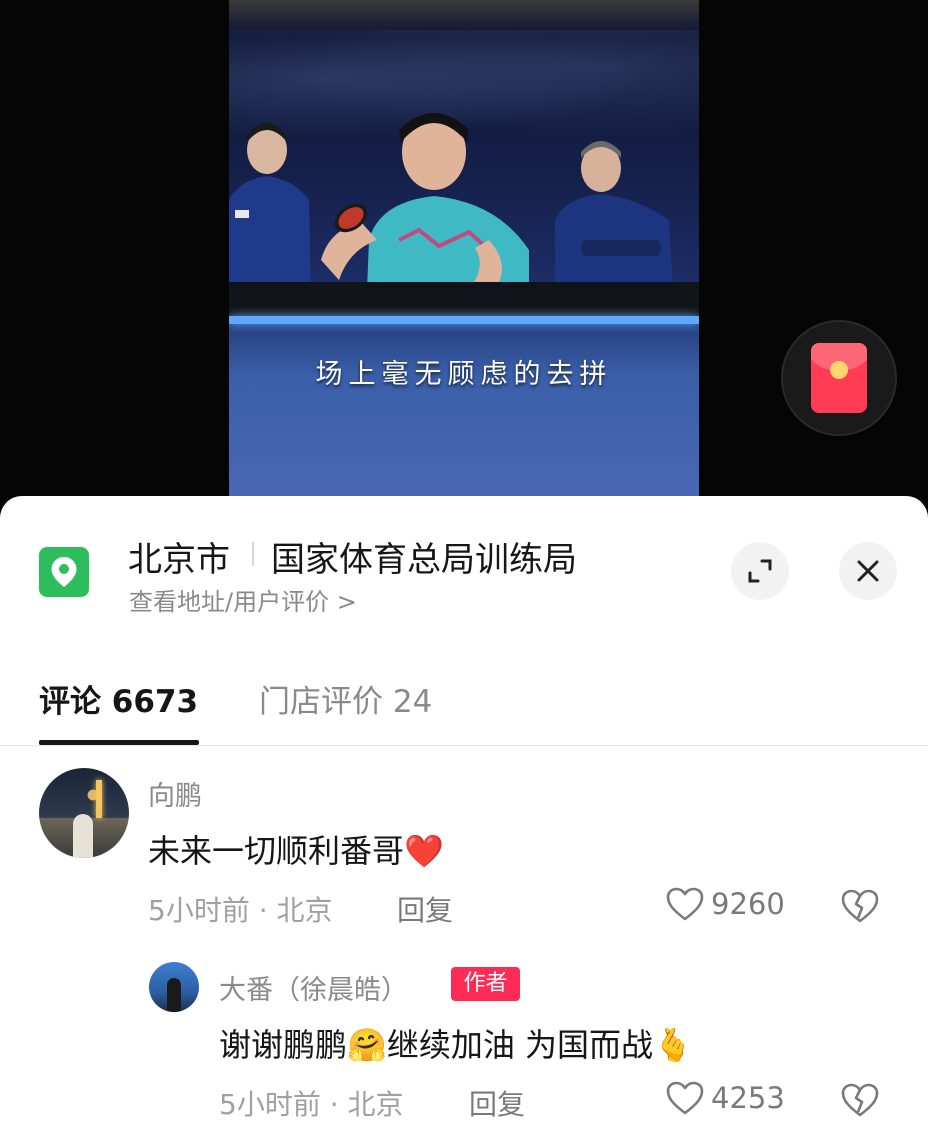 This screenshot has width=928, height=1139. I want to click on location-pin-icon, so click(64, 572).